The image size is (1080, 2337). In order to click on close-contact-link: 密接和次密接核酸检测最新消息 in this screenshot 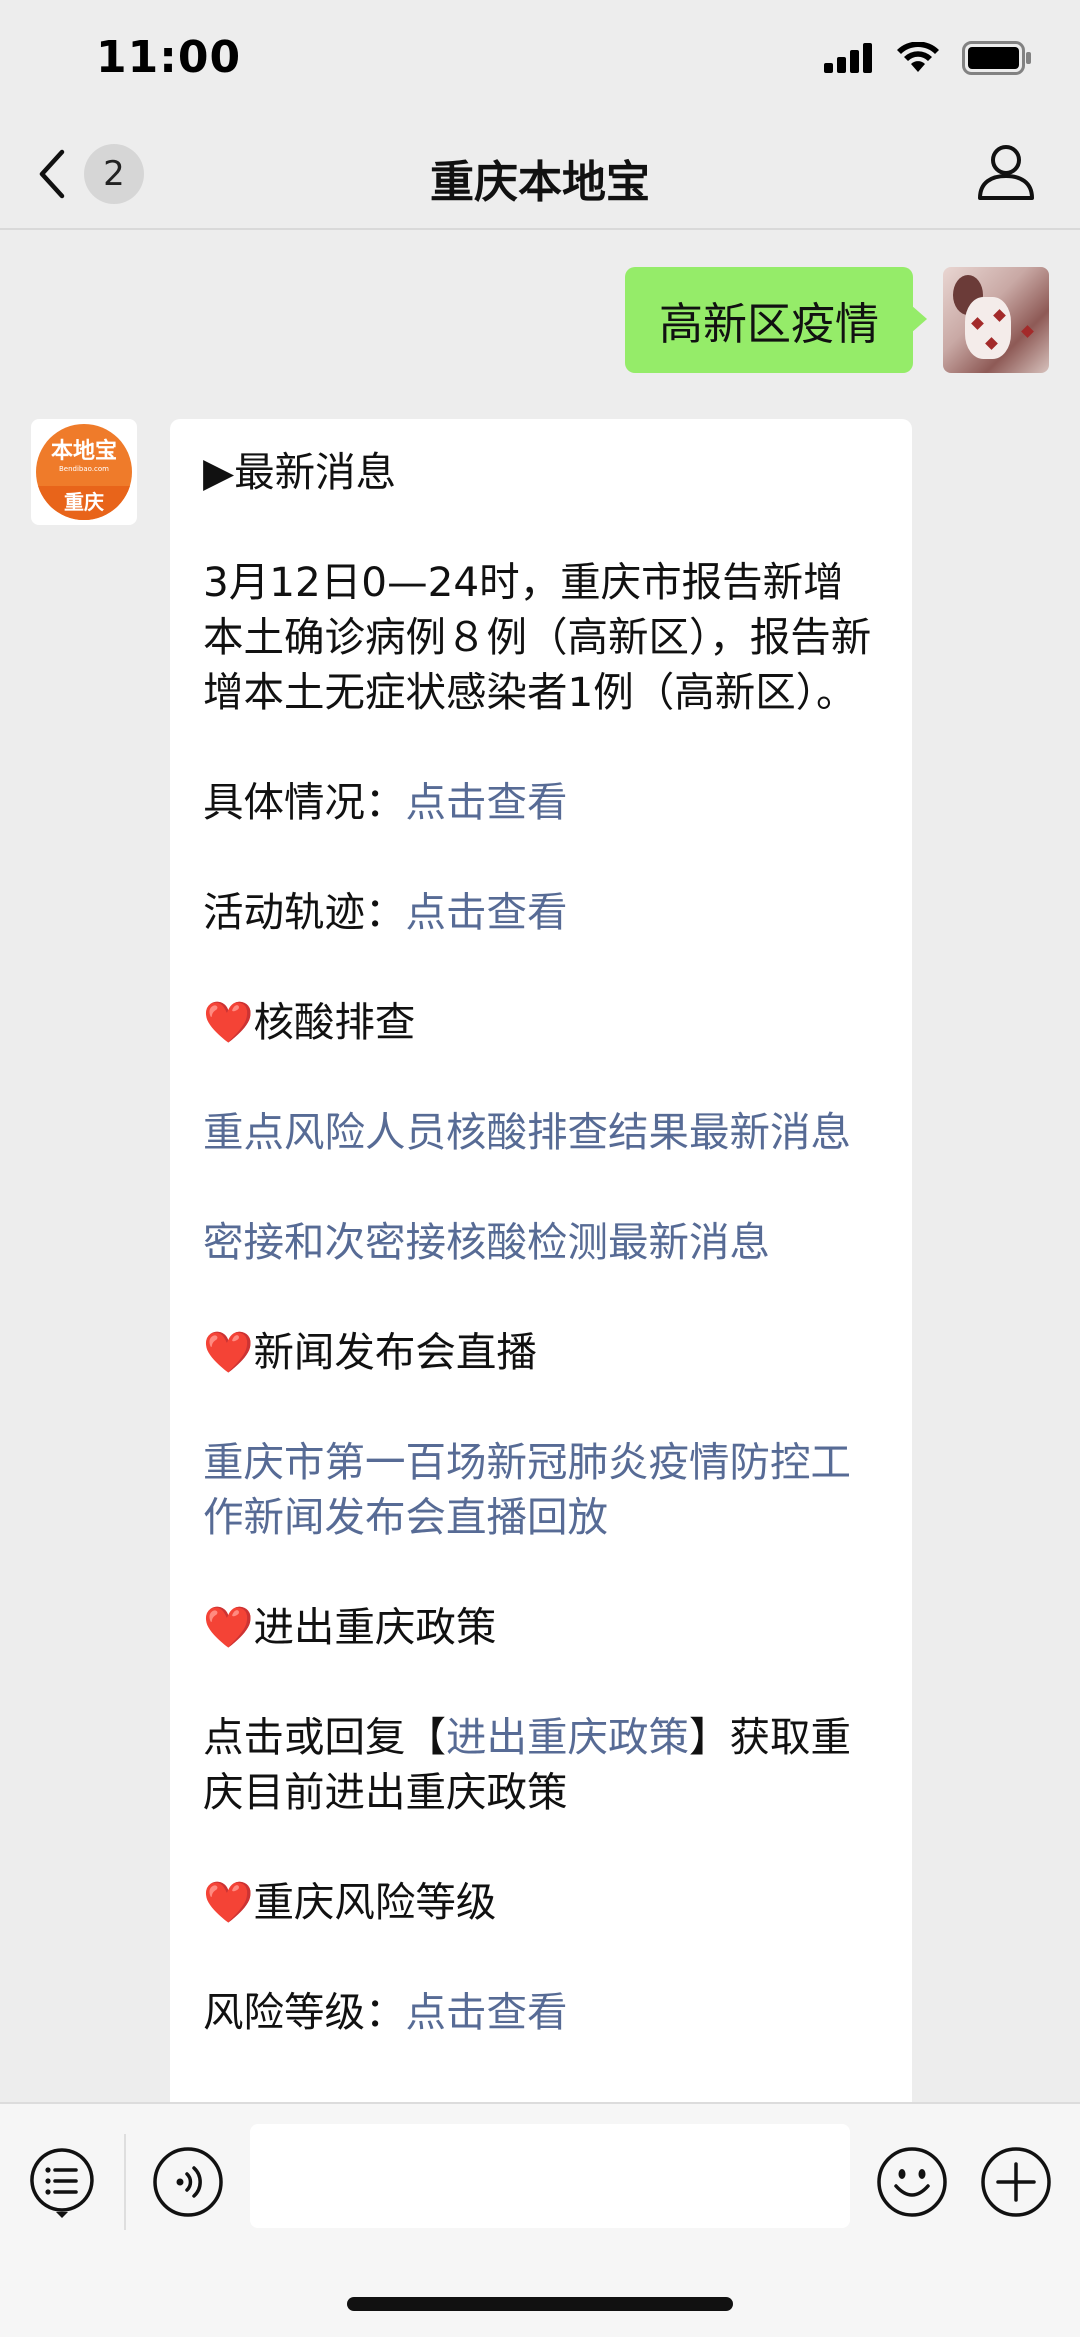, I will do `click(541, 1242)`.